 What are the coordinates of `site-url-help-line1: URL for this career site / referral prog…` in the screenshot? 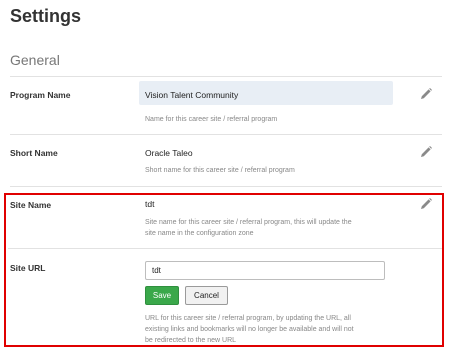 It's located at (248, 318).